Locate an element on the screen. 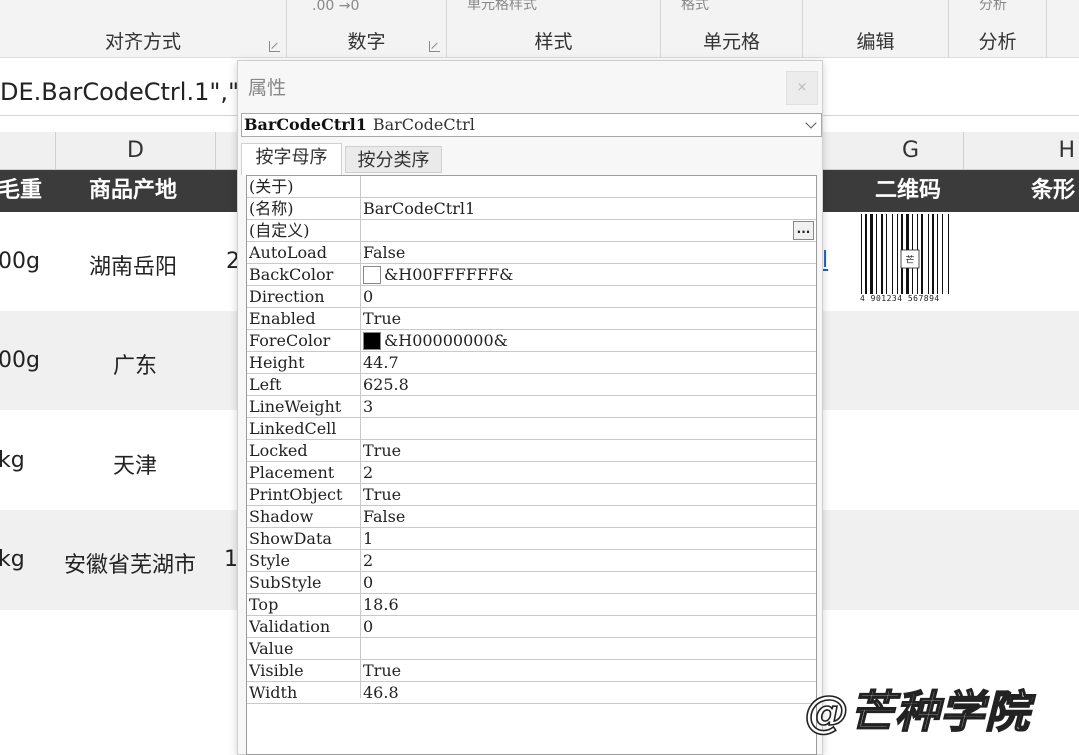  property-row: Height 44.7 is located at coordinates (531, 363).